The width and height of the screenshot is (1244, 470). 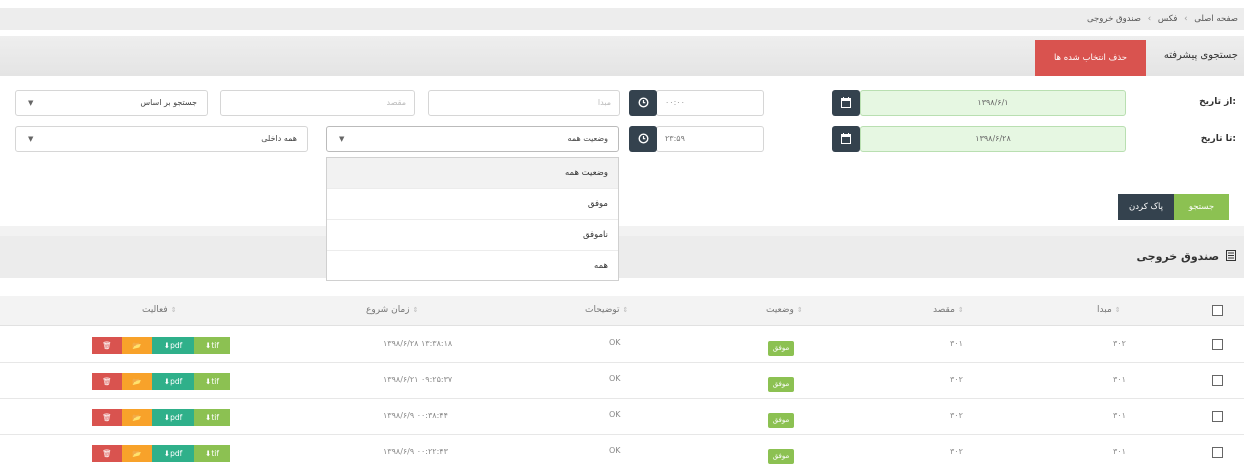 I want to click on breadcrumb-fax: فکس, so click(x=1168, y=19).